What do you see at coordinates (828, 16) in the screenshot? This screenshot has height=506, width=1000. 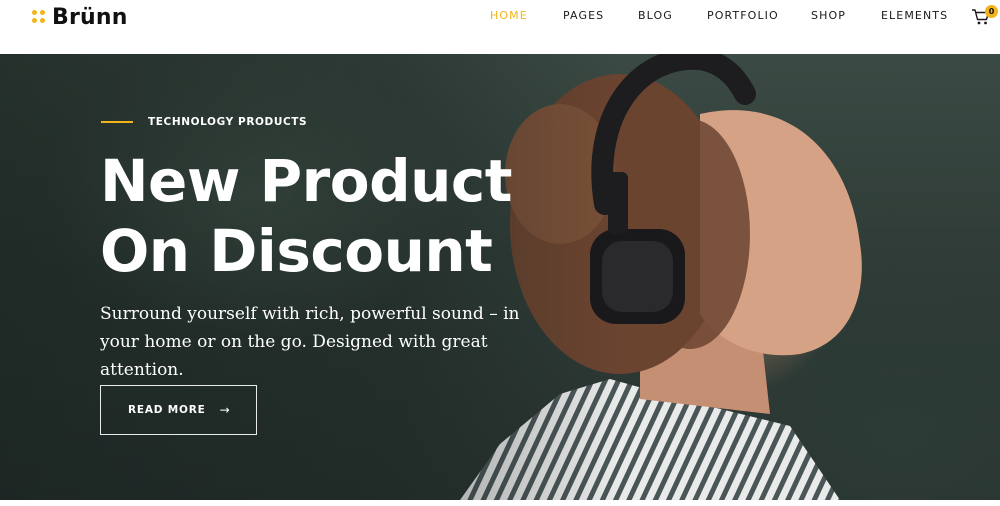 I see `nav-item-shop: SHOP` at bounding box center [828, 16].